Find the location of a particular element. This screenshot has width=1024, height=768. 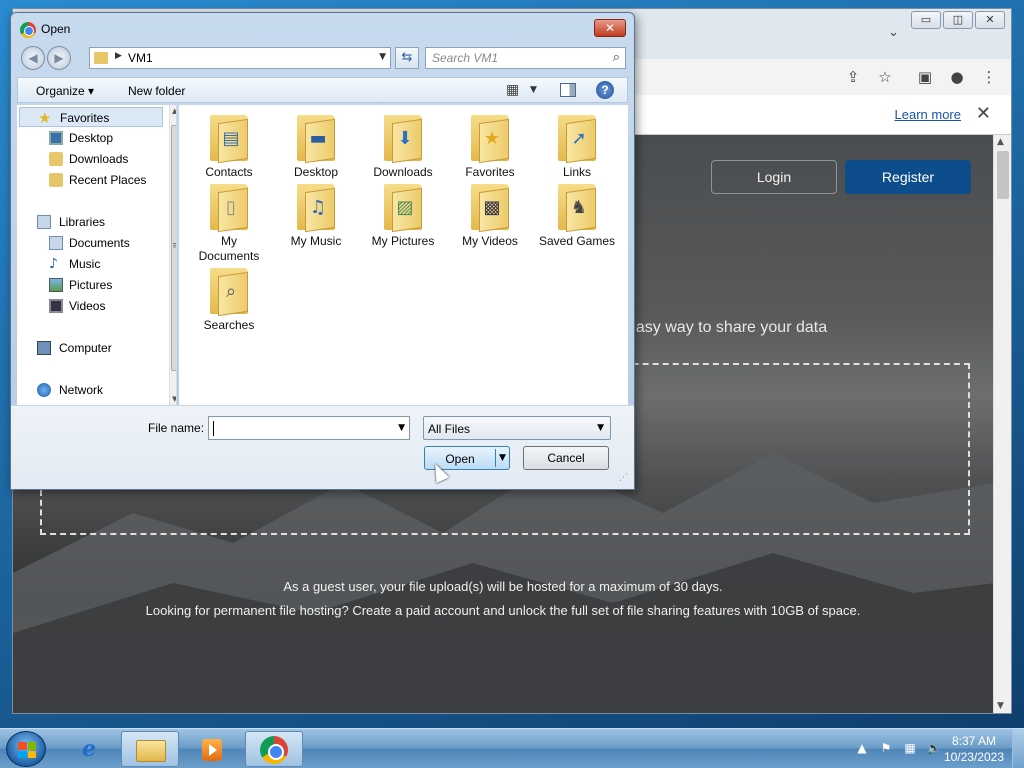

action-center-icon: ⚑ is located at coordinates (886, 748).